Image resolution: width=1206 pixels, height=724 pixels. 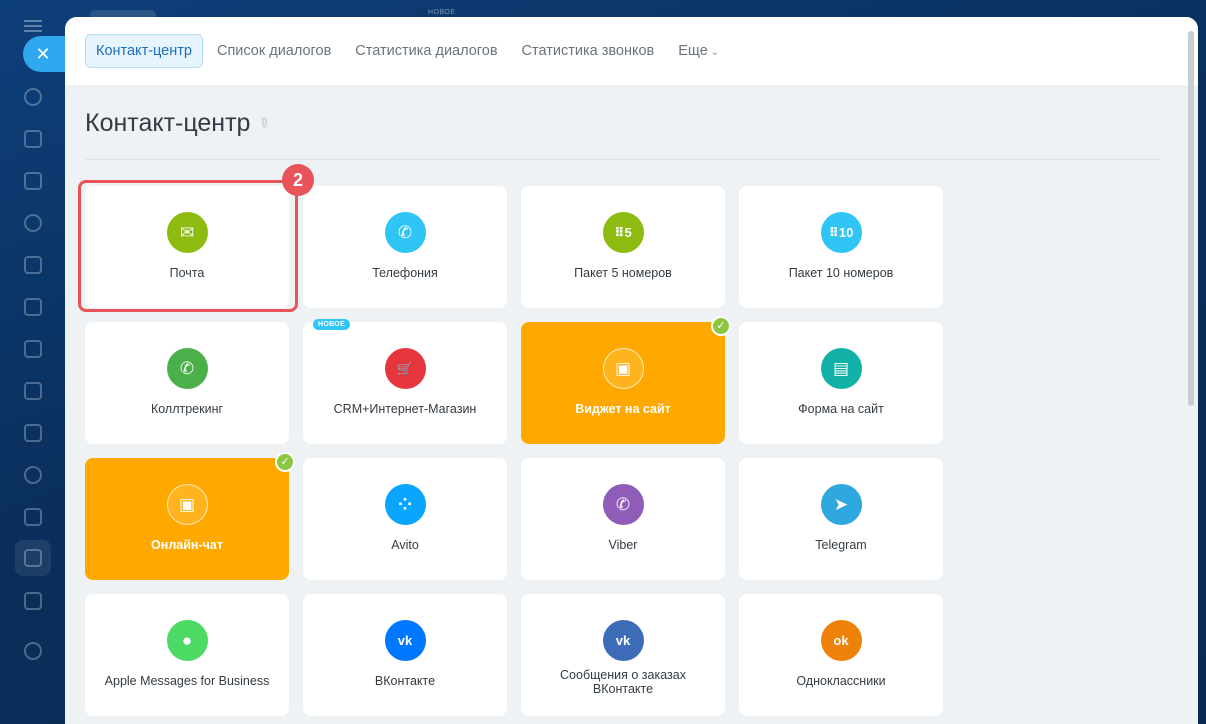 What do you see at coordinates (405, 368) in the screenshot?
I see `shop-icon: 🛒` at bounding box center [405, 368].